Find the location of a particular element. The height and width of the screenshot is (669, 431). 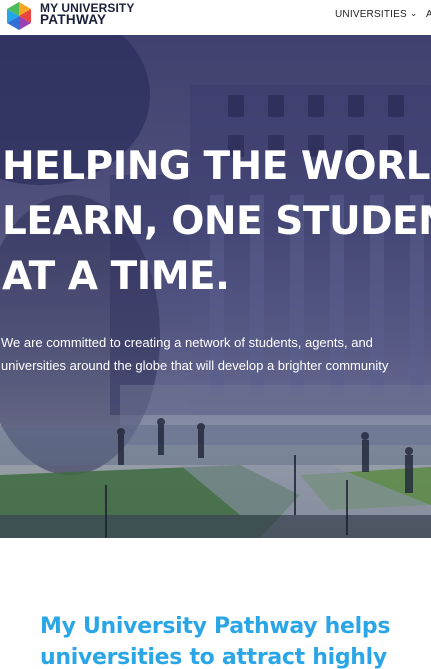

brand-name: MY UNIVERSITY PATHWAY is located at coordinates (87, 14).